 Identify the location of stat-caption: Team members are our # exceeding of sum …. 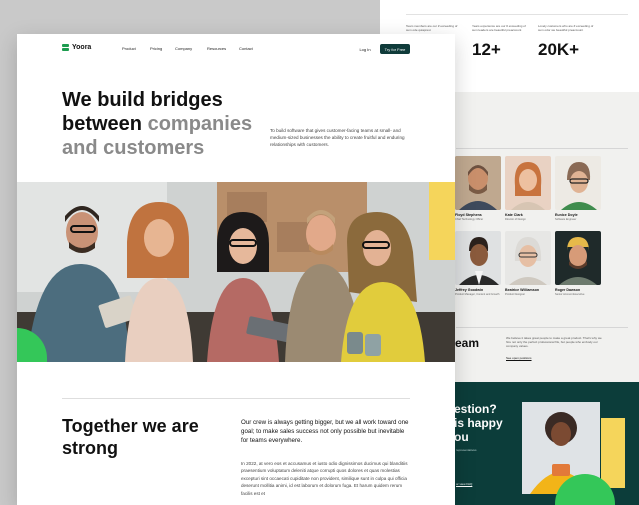
(432, 28).